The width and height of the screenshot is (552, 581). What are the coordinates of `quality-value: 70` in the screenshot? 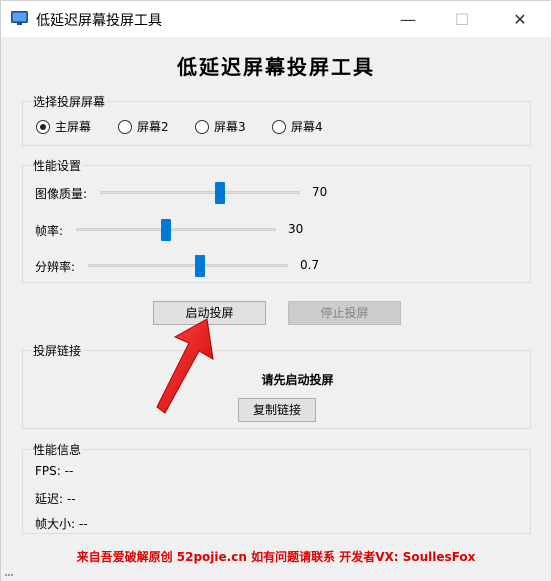 It's located at (320, 192).